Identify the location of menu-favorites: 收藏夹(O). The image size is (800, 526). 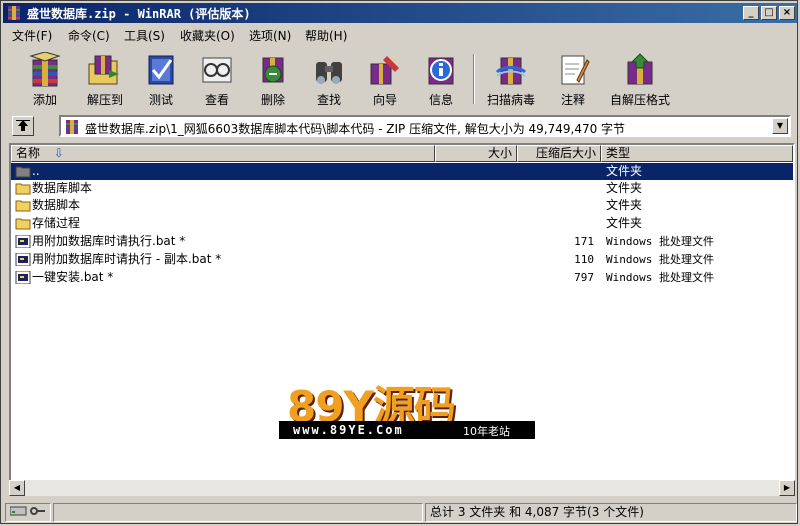
(207, 35).